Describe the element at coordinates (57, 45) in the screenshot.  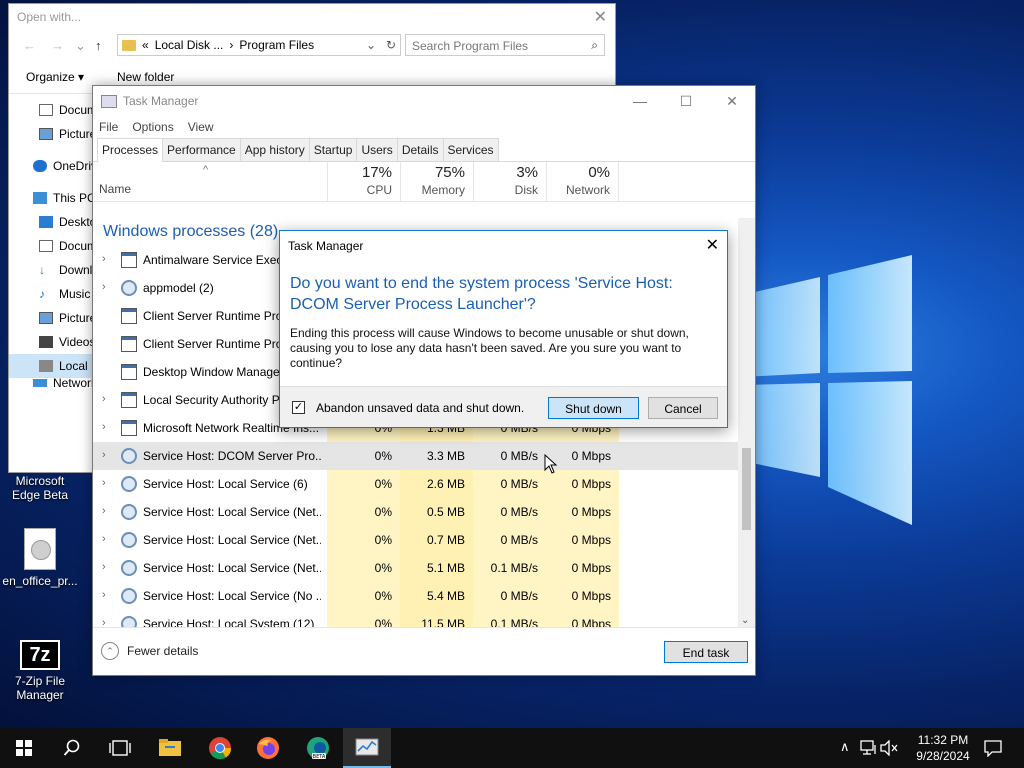
I see `forward-arrow-icon: →` at that location.